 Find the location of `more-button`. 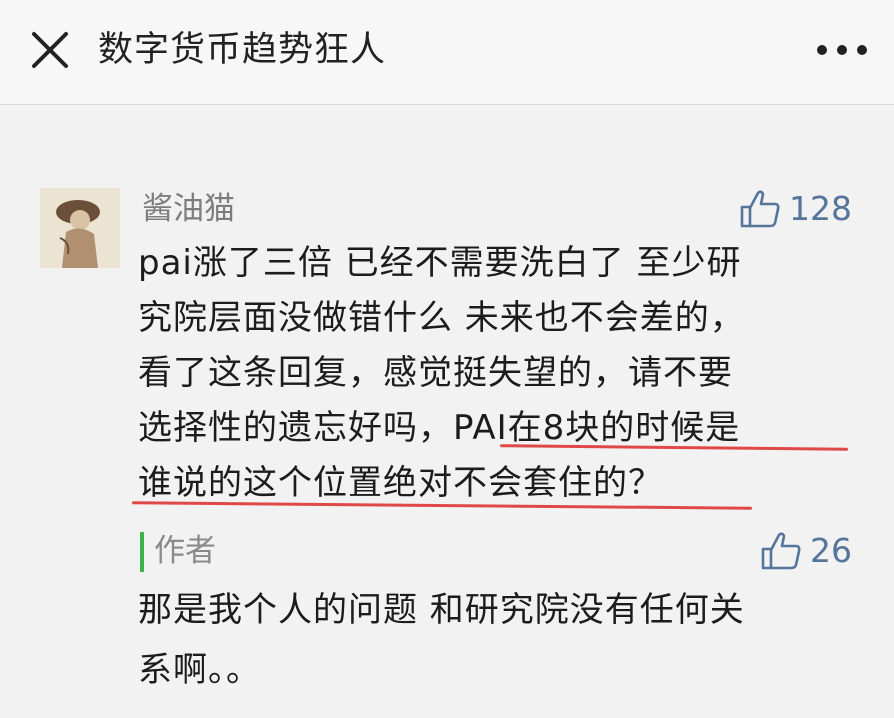

more-button is located at coordinates (842, 50).